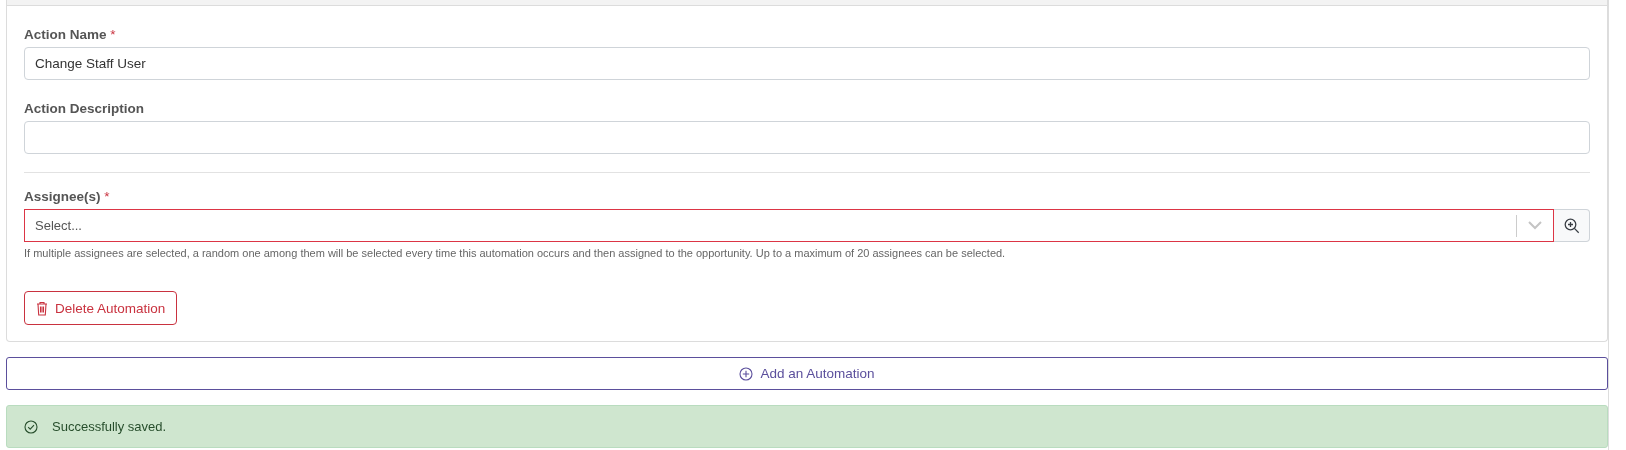  I want to click on chevron-down-icon, so click(1535, 225).